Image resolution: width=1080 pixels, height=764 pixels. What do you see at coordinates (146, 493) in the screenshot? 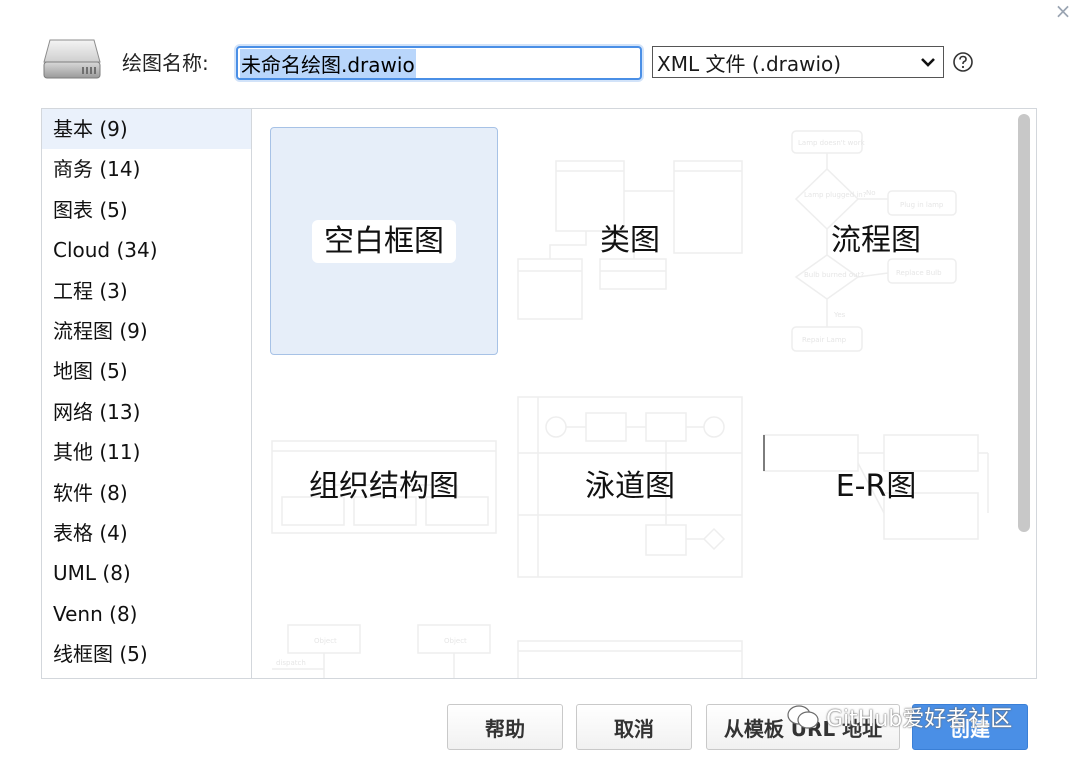
I see `category-item-software: 软件 (8)` at bounding box center [146, 493].